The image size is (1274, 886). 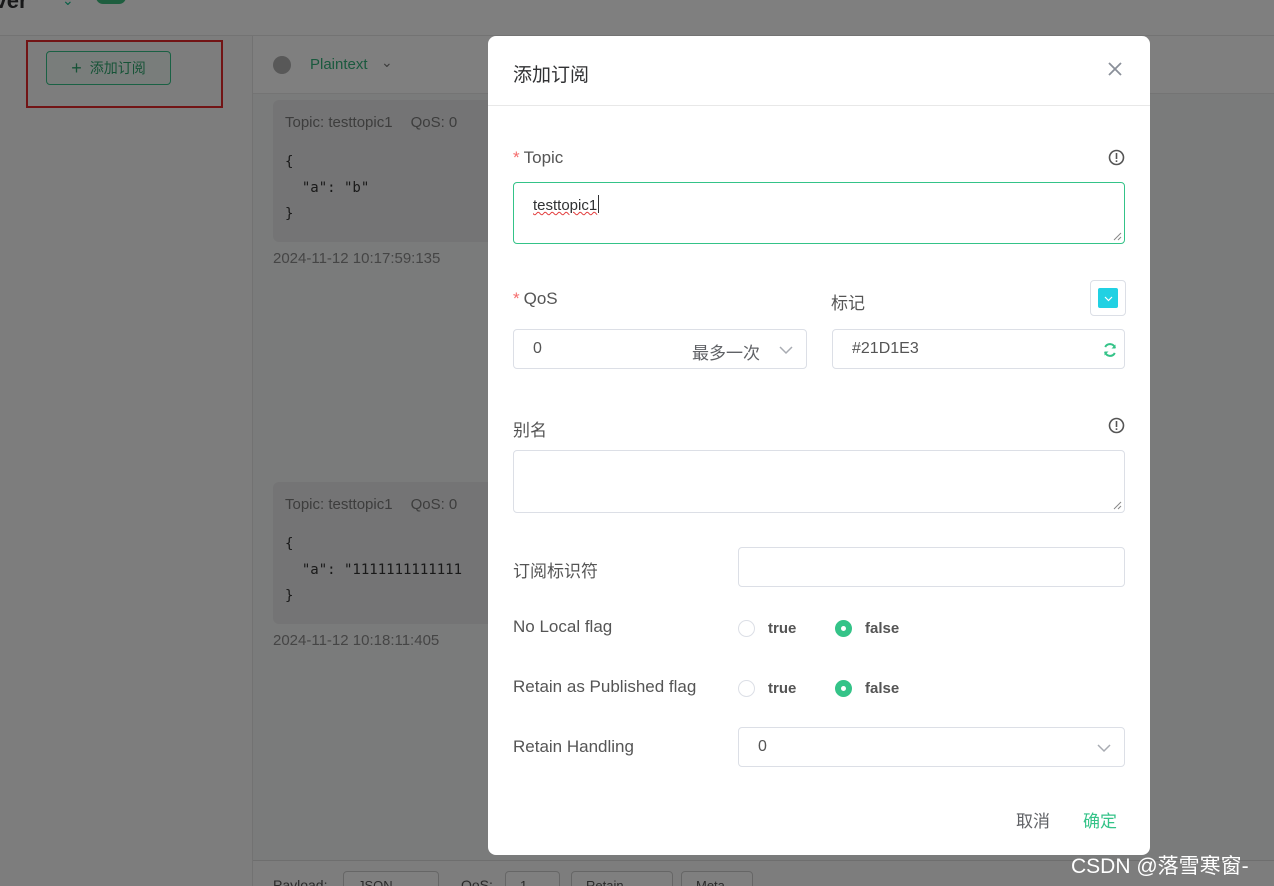 I want to click on topic-input: testtopic1, so click(x=819, y=213).